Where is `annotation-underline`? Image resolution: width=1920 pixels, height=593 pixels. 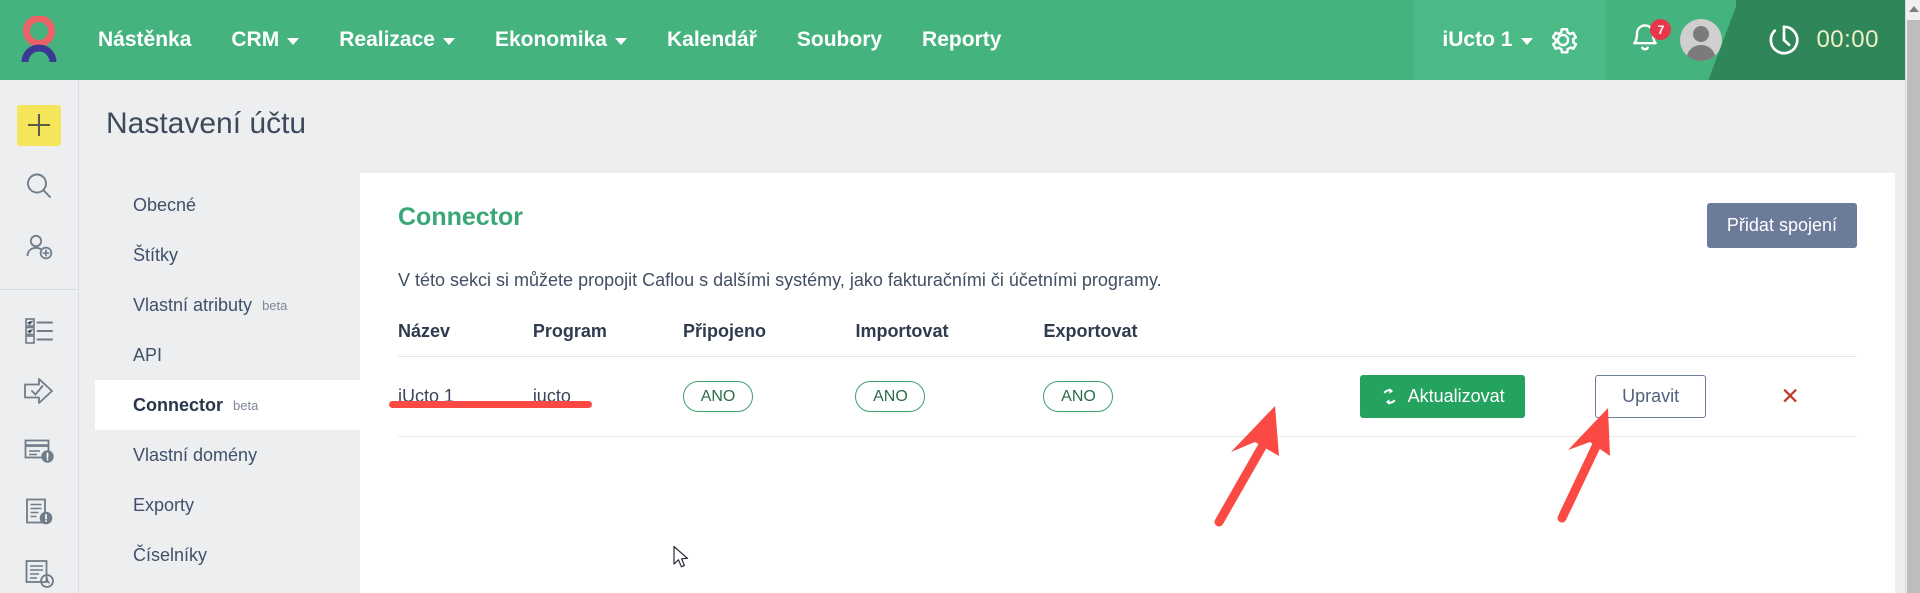
annotation-underline is located at coordinates (490, 404).